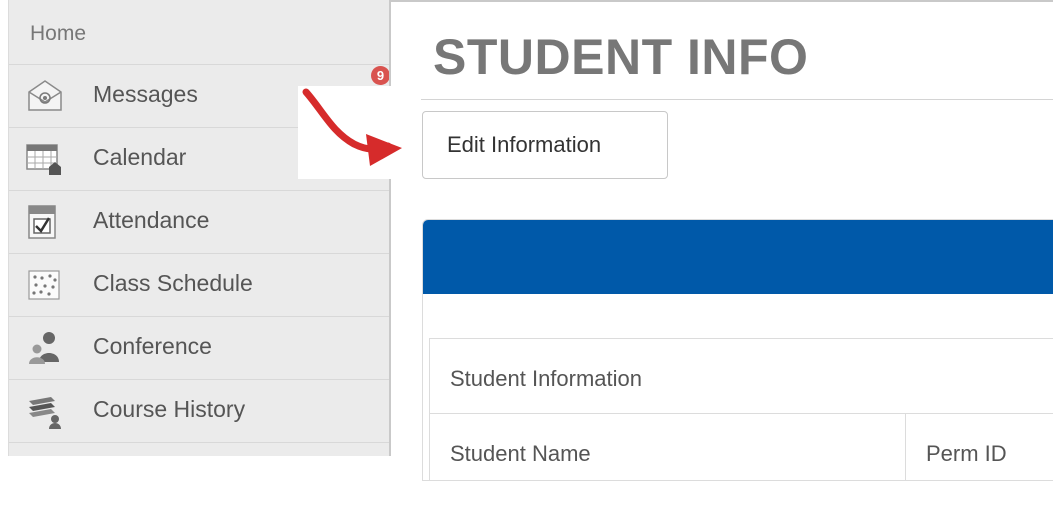  Describe the element at coordinates (58, 33) in the screenshot. I see `sidebar-item-label: Home` at that location.